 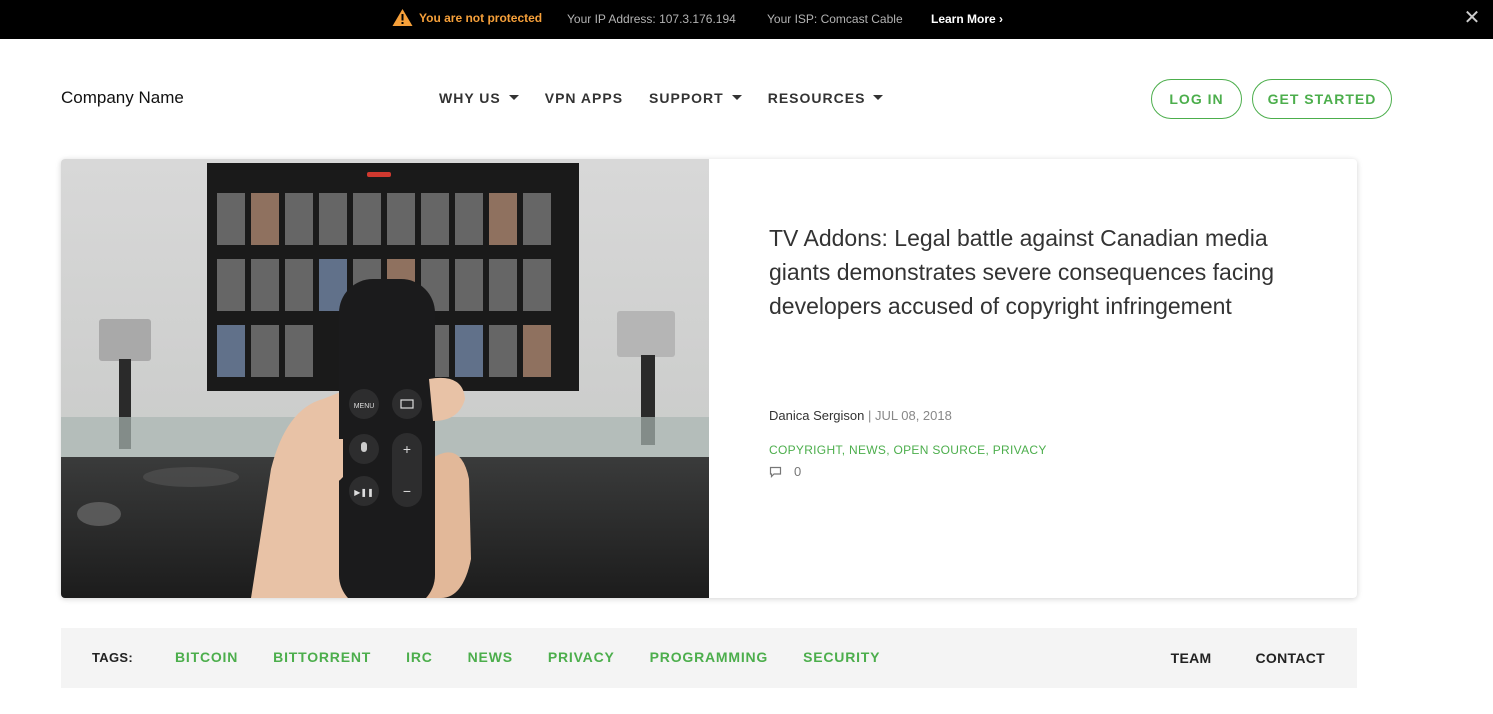 What do you see at coordinates (967, 19) in the screenshot?
I see `learn-more-link: Learn More ›` at bounding box center [967, 19].